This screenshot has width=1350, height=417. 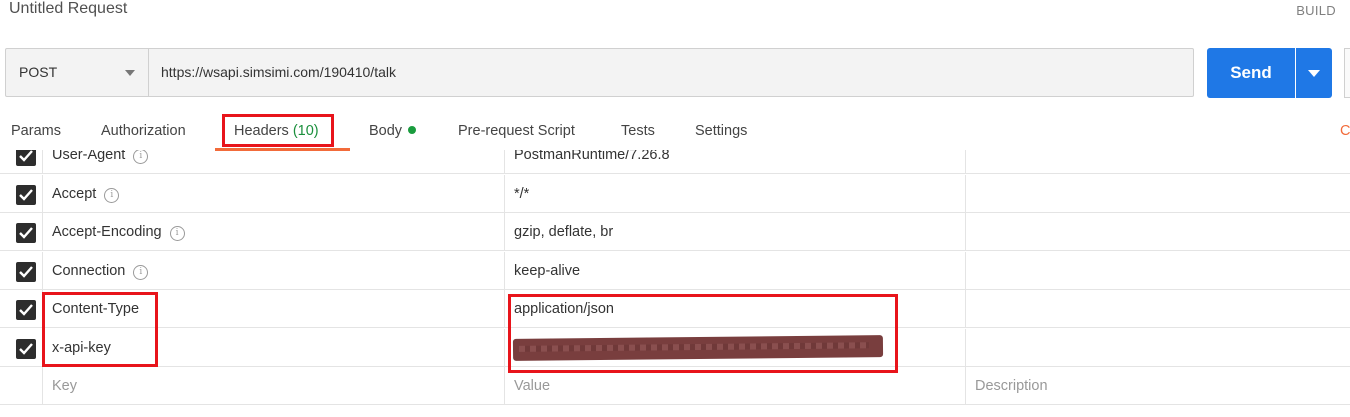 What do you see at coordinates (721, 131) in the screenshot?
I see `tab-settings: Settings` at bounding box center [721, 131].